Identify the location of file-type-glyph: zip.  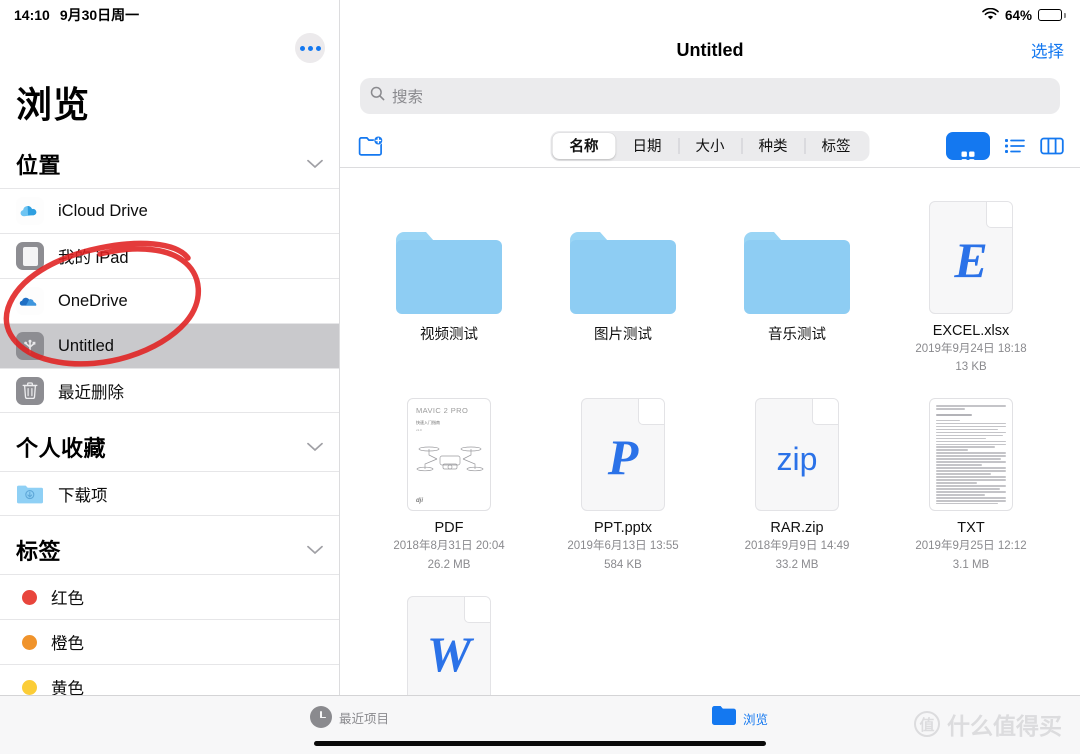
(797, 458).